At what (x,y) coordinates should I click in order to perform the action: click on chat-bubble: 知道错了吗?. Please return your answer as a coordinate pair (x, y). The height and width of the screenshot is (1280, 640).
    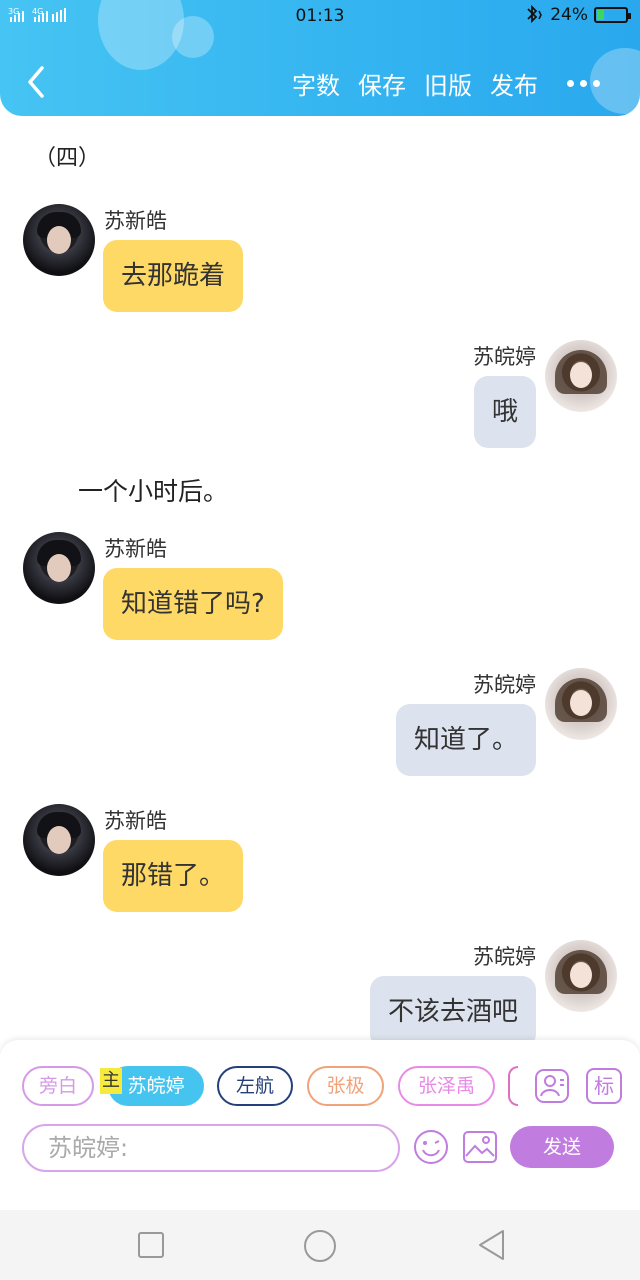
    Looking at the image, I should click on (193, 604).